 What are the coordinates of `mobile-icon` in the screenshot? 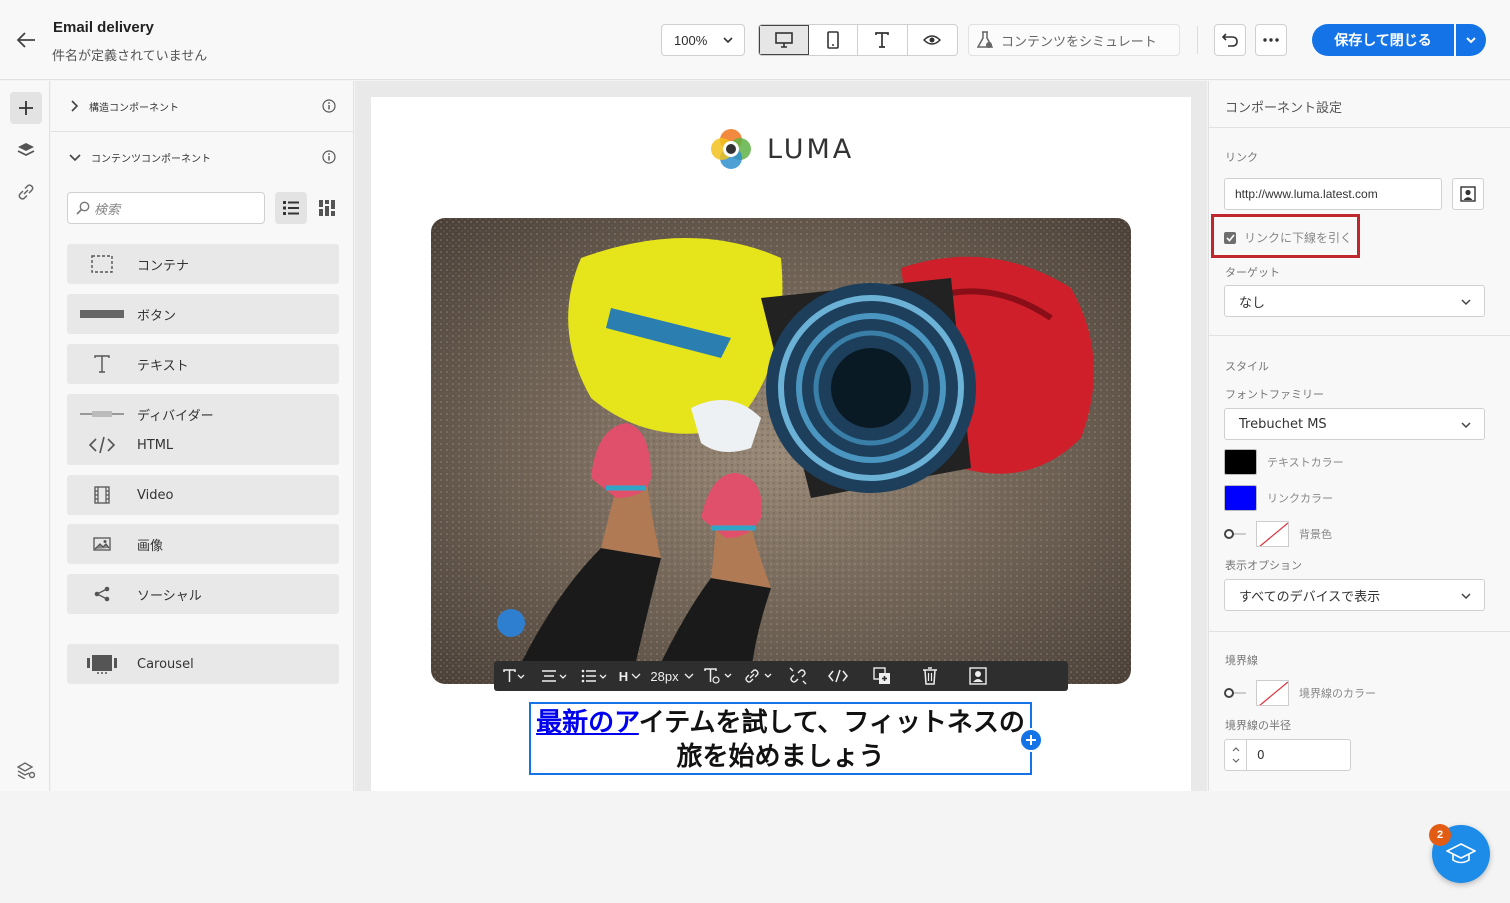 It's located at (832, 40).